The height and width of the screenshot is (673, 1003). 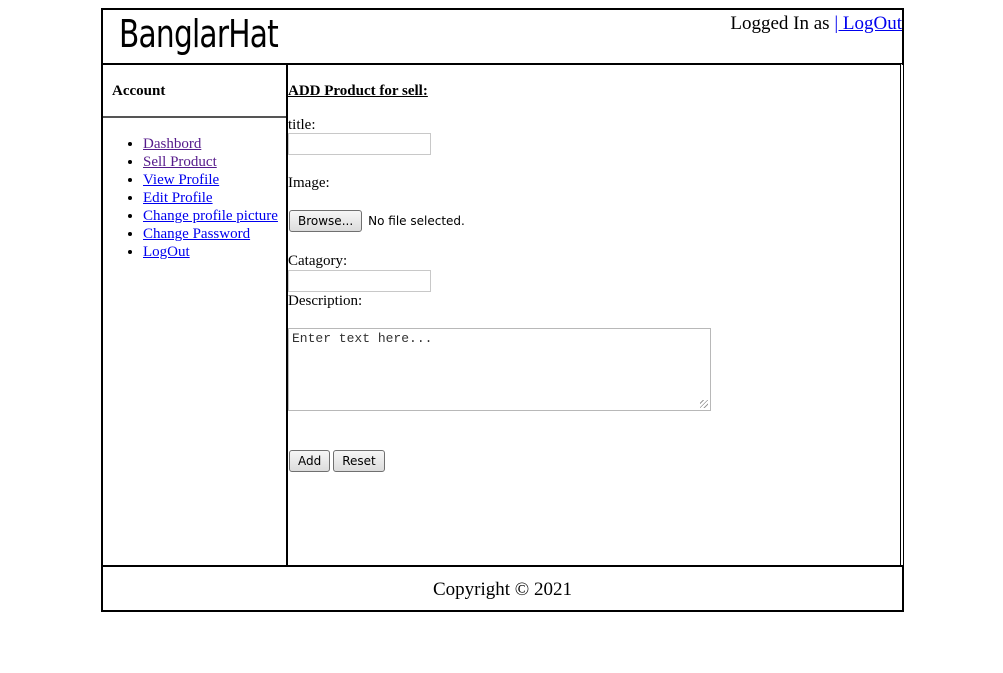 What do you see at coordinates (359, 144) in the screenshot?
I see `title-input` at bounding box center [359, 144].